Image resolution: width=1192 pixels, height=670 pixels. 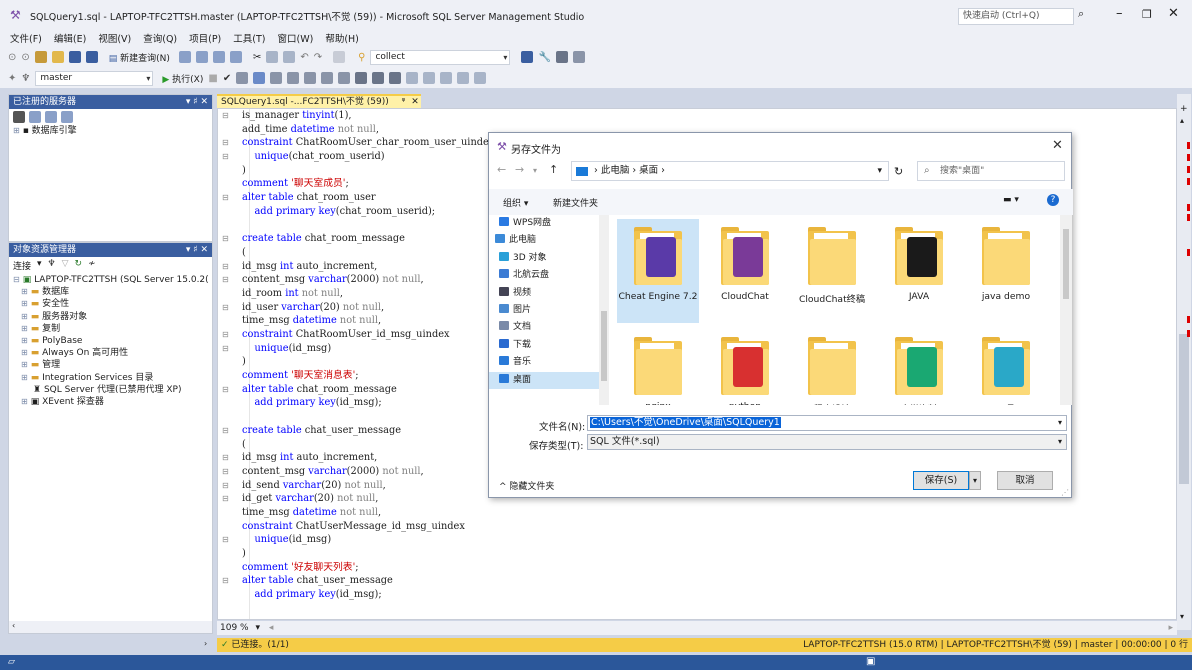 I want to click on close-tab-icon: ✕, so click(x=415, y=102).